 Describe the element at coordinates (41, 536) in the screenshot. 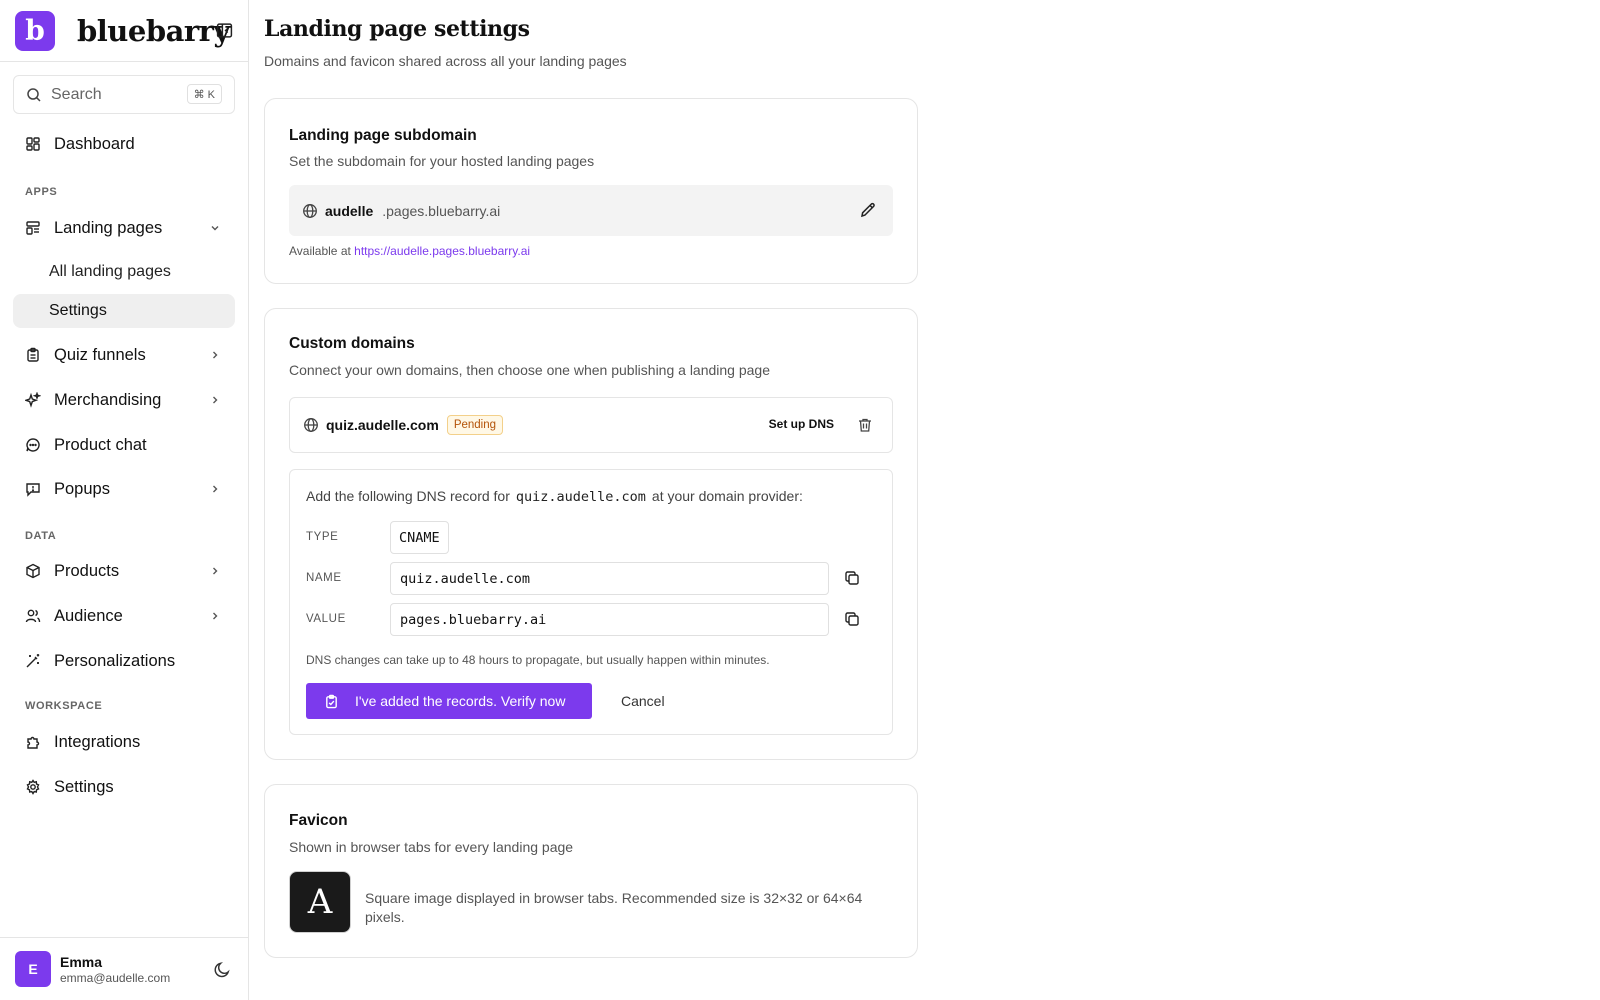

I see `section-label-data: DATA` at that location.